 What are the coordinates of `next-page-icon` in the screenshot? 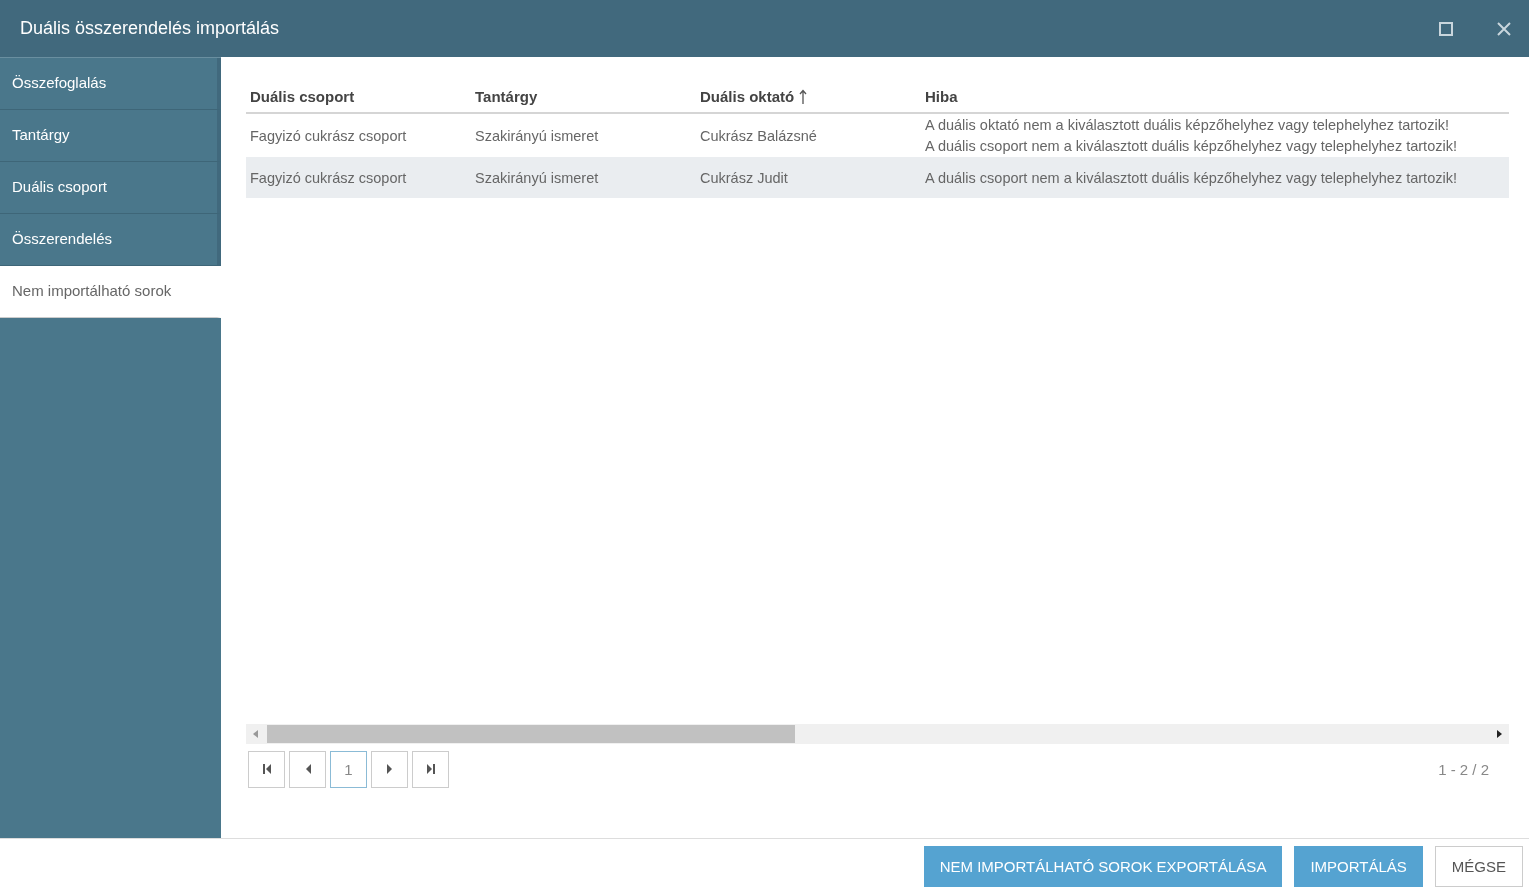 It's located at (389, 769).